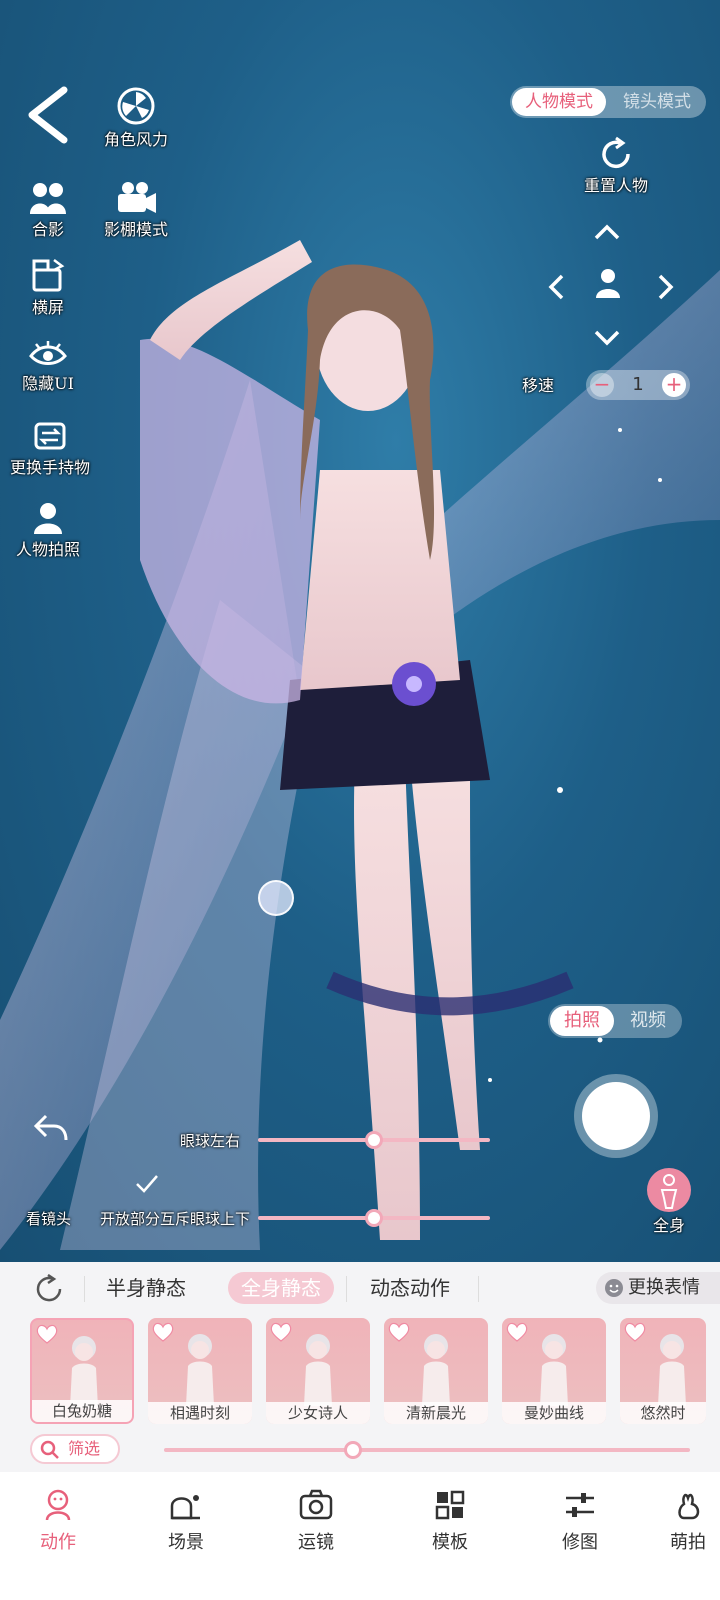  What do you see at coordinates (49, 1449) in the screenshot?
I see `search-icon` at bounding box center [49, 1449].